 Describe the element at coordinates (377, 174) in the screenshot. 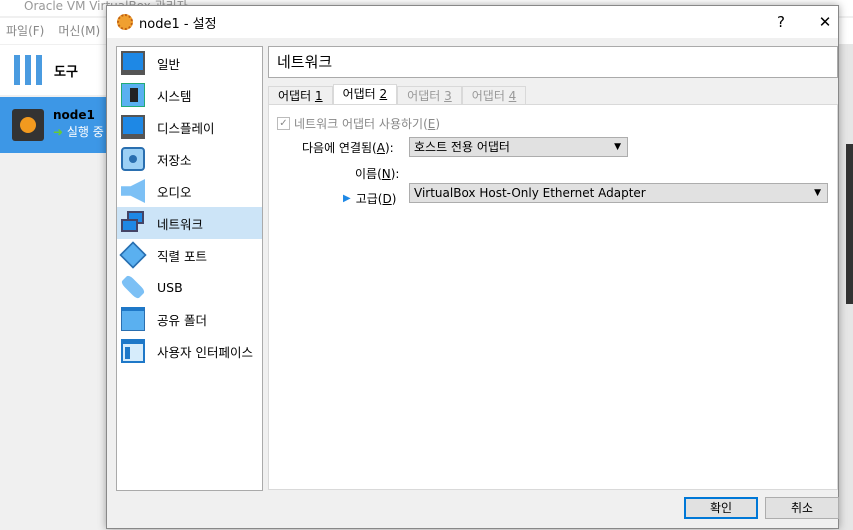

I see `name-label: 이름(N):` at that location.